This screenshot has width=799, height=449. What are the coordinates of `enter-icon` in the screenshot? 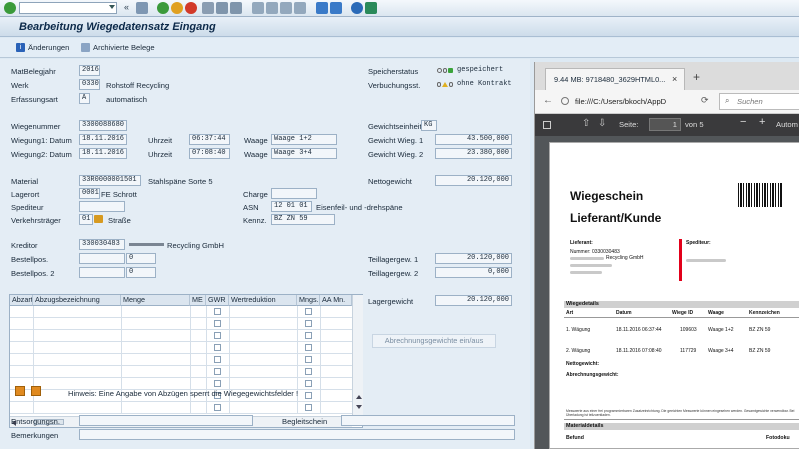 It's located at (10, 8).